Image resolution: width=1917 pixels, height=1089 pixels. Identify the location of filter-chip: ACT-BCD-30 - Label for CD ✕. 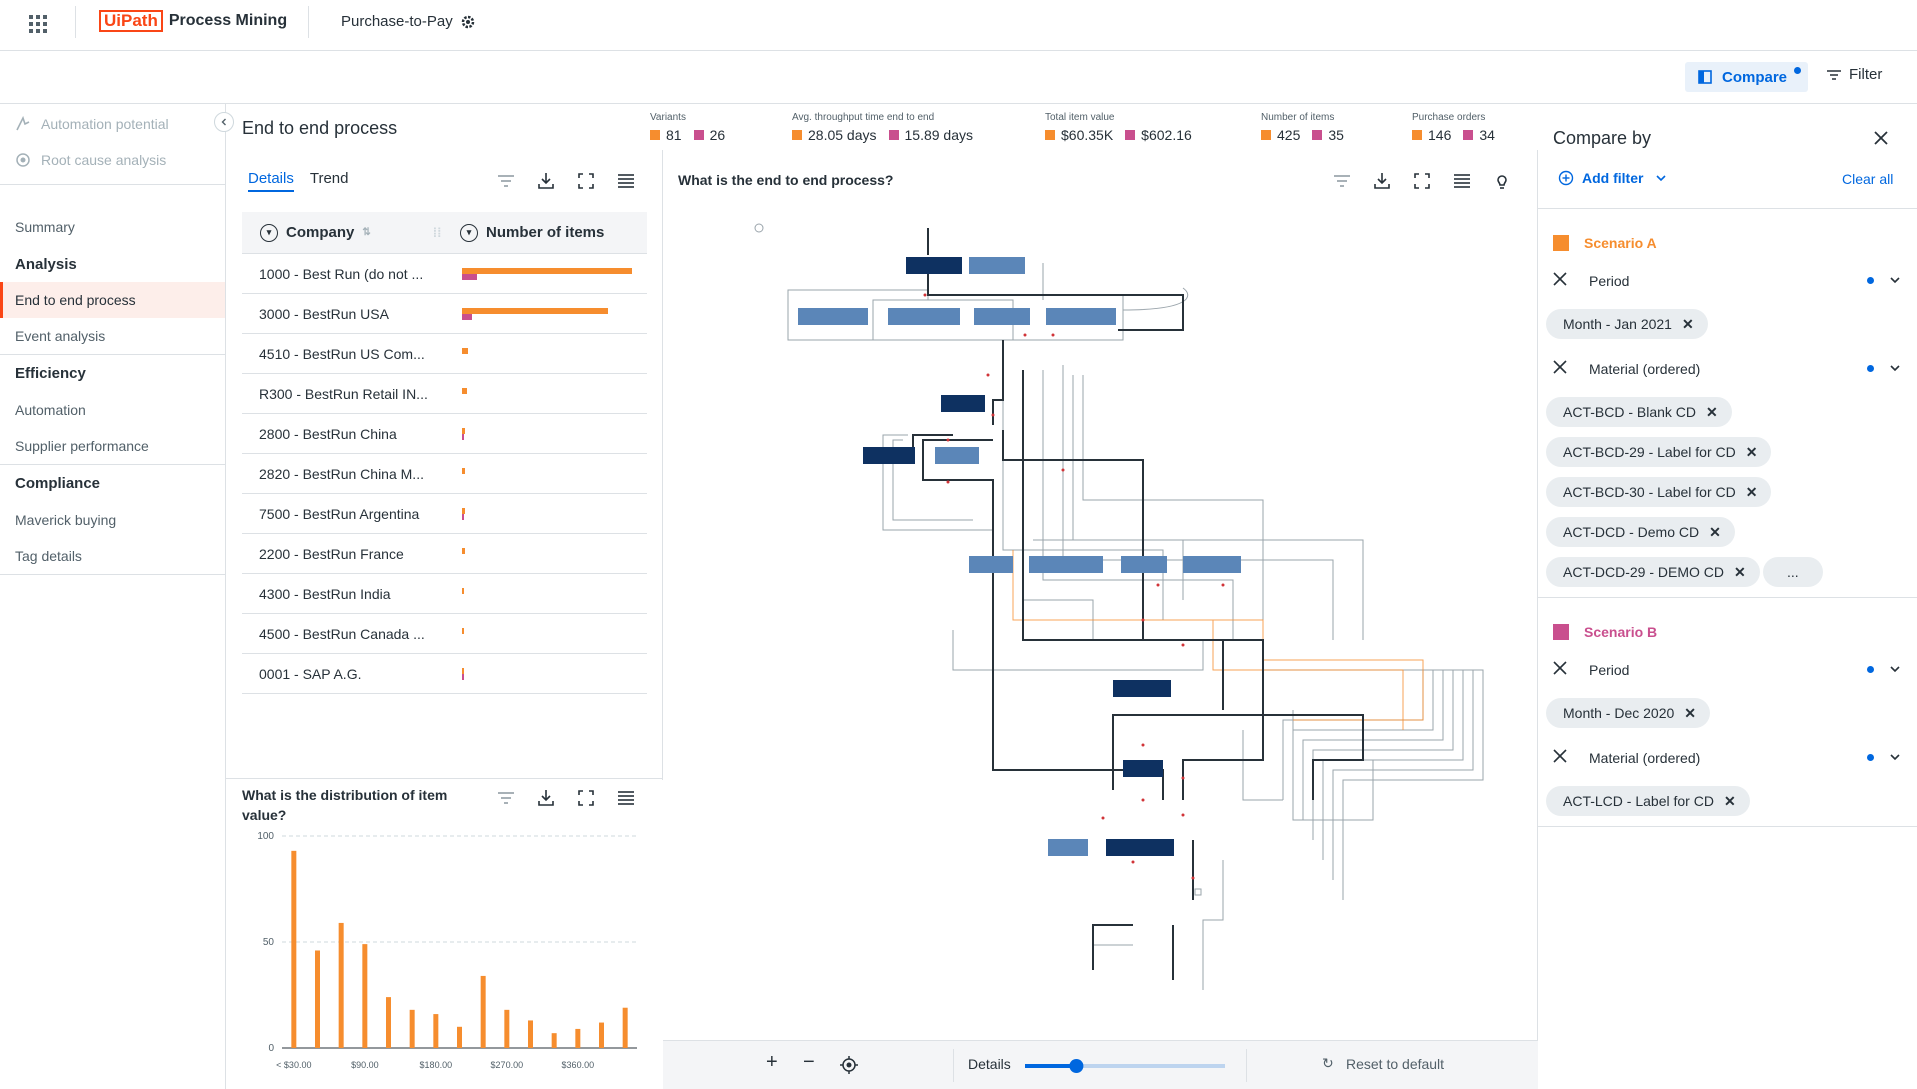
(1659, 492).